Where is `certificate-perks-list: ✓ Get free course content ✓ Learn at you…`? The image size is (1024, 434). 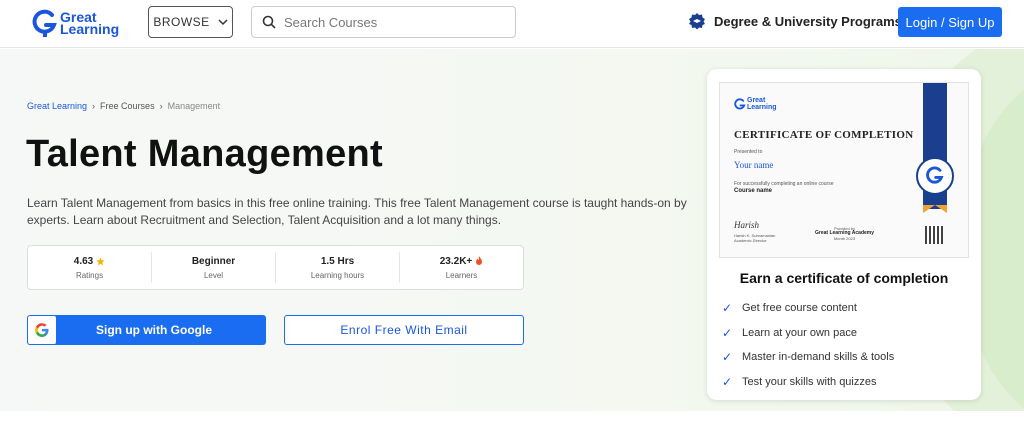 certificate-perks-list: ✓ Get free course content ✓ Learn at you… is located at coordinates (808, 345).